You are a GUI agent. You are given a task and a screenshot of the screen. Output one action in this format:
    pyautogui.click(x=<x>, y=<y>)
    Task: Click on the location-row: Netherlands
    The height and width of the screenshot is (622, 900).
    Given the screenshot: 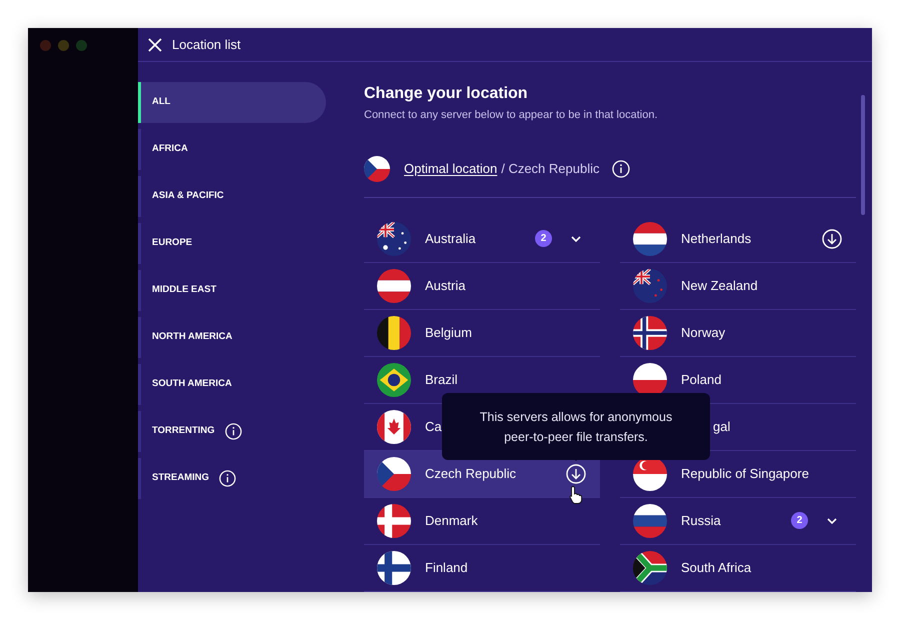 What is the action you would take?
    pyautogui.click(x=738, y=239)
    